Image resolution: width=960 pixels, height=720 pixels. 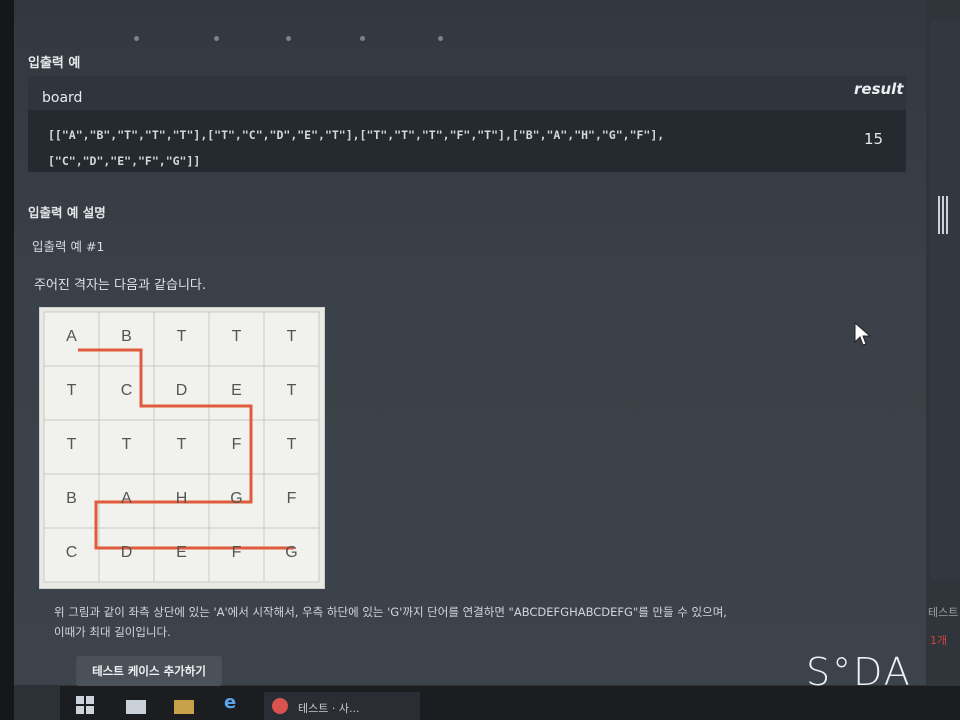 What do you see at coordinates (280, 706) in the screenshot?
I see `chrome-icon` at bounding box center [280, 706].